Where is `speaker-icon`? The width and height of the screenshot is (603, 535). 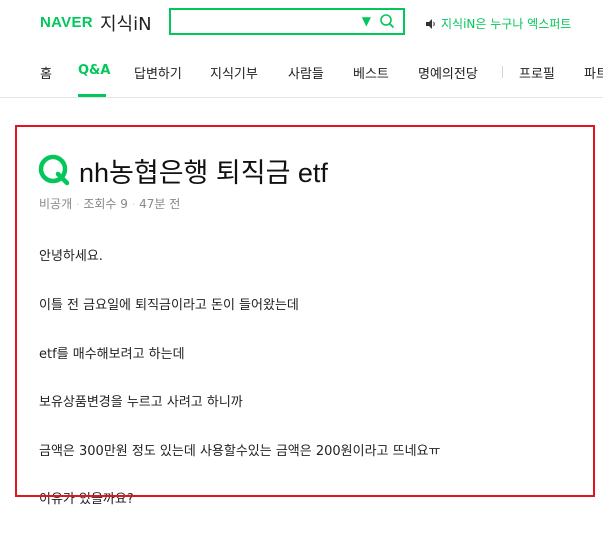 speaker-icon is located at coordinates (430, 23).